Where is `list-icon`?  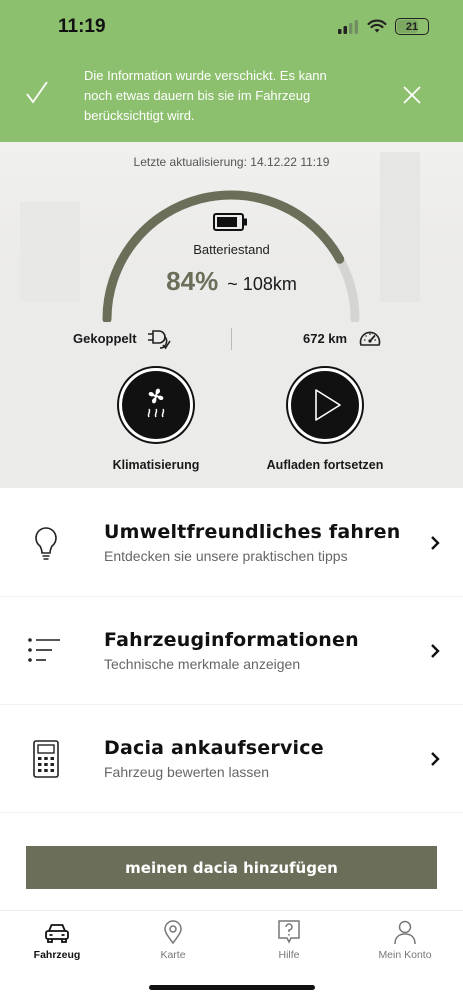
list-icon is located at coordinates (44, 650).